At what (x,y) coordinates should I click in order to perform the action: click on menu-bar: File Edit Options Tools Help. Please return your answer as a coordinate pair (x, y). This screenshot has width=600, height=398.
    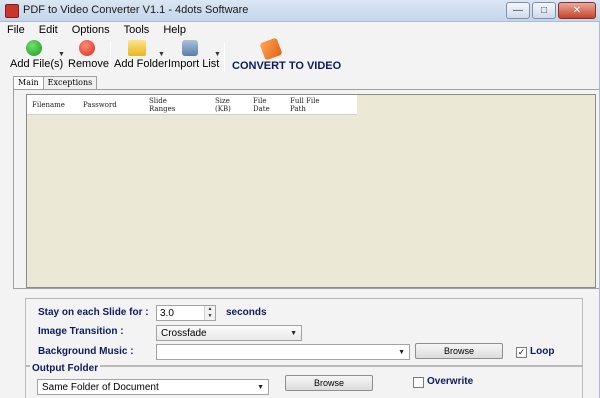
    Looking at the image, I should click on (300, 31).